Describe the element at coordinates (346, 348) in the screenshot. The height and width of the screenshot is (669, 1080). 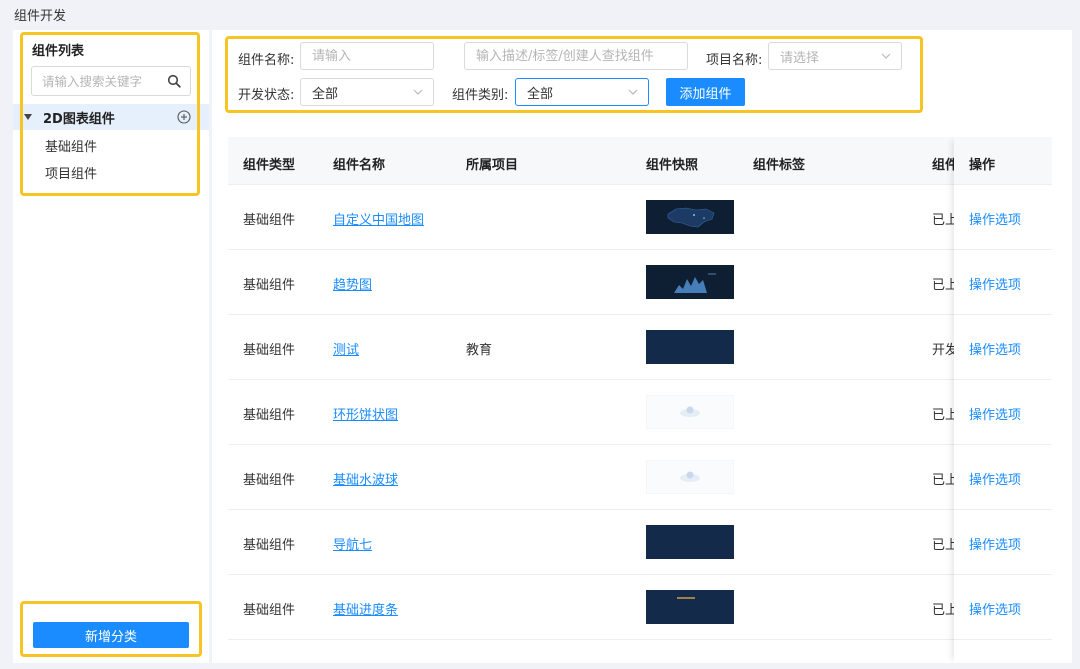
I see `component-name-link: 测试` at that location.